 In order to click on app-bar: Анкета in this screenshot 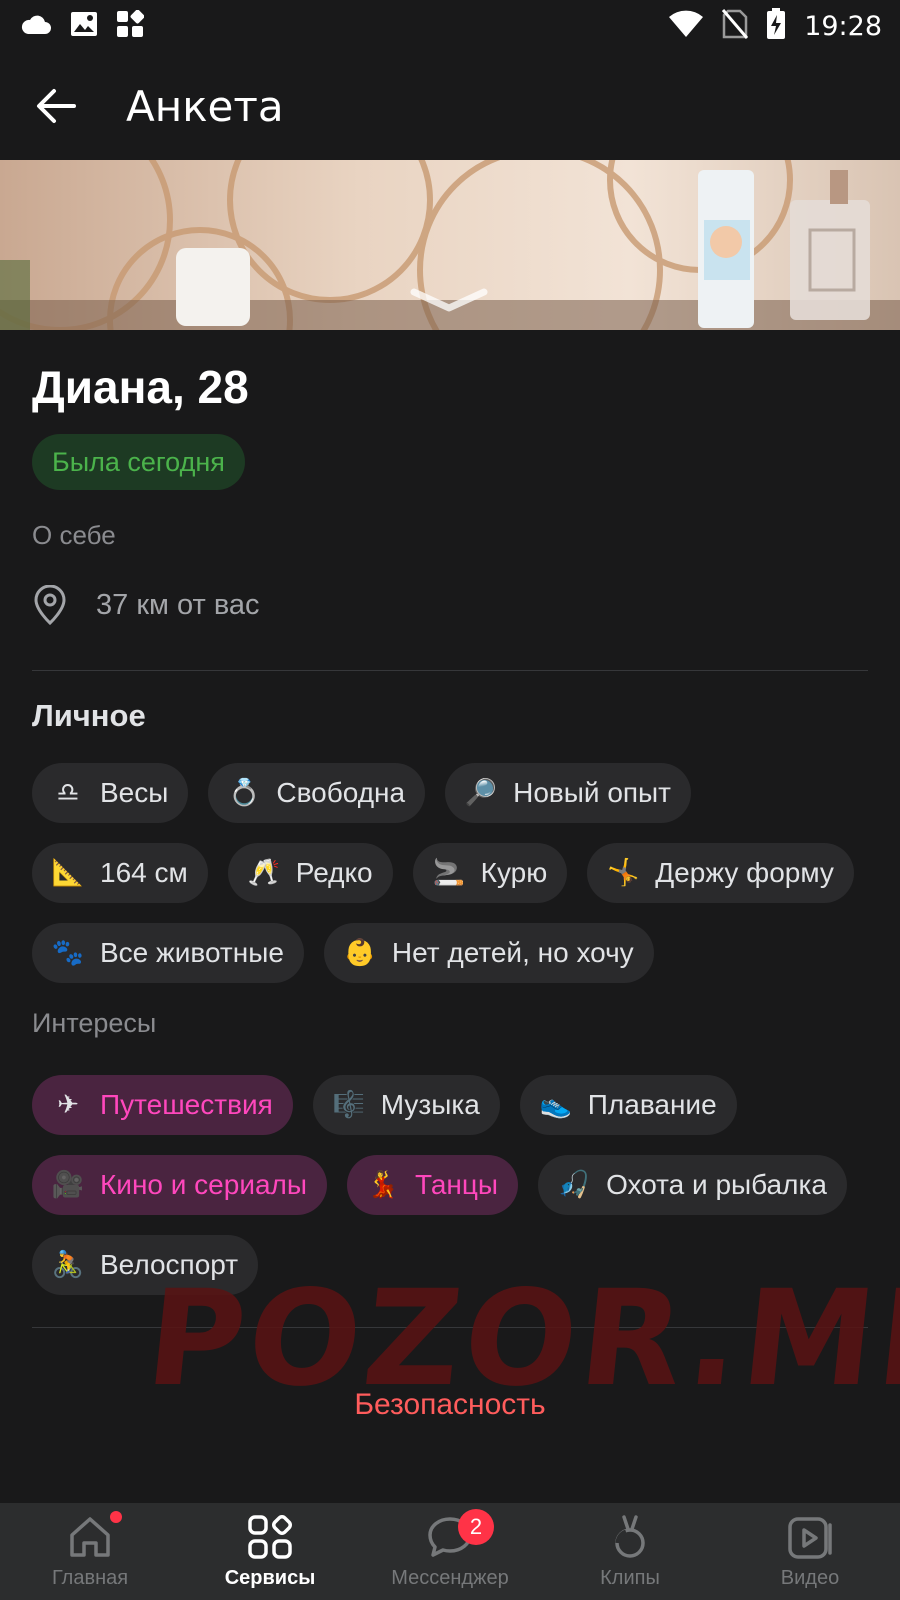, I will do `click(450, 106)`.